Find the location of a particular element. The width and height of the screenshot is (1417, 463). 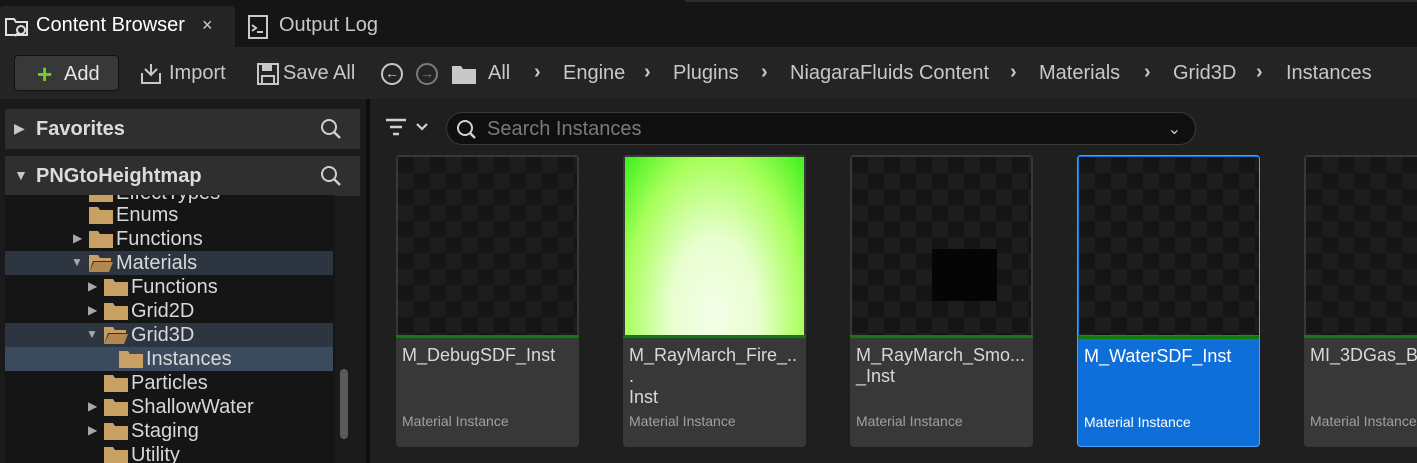

back-icon: ← is located at coordinates (392, 74).